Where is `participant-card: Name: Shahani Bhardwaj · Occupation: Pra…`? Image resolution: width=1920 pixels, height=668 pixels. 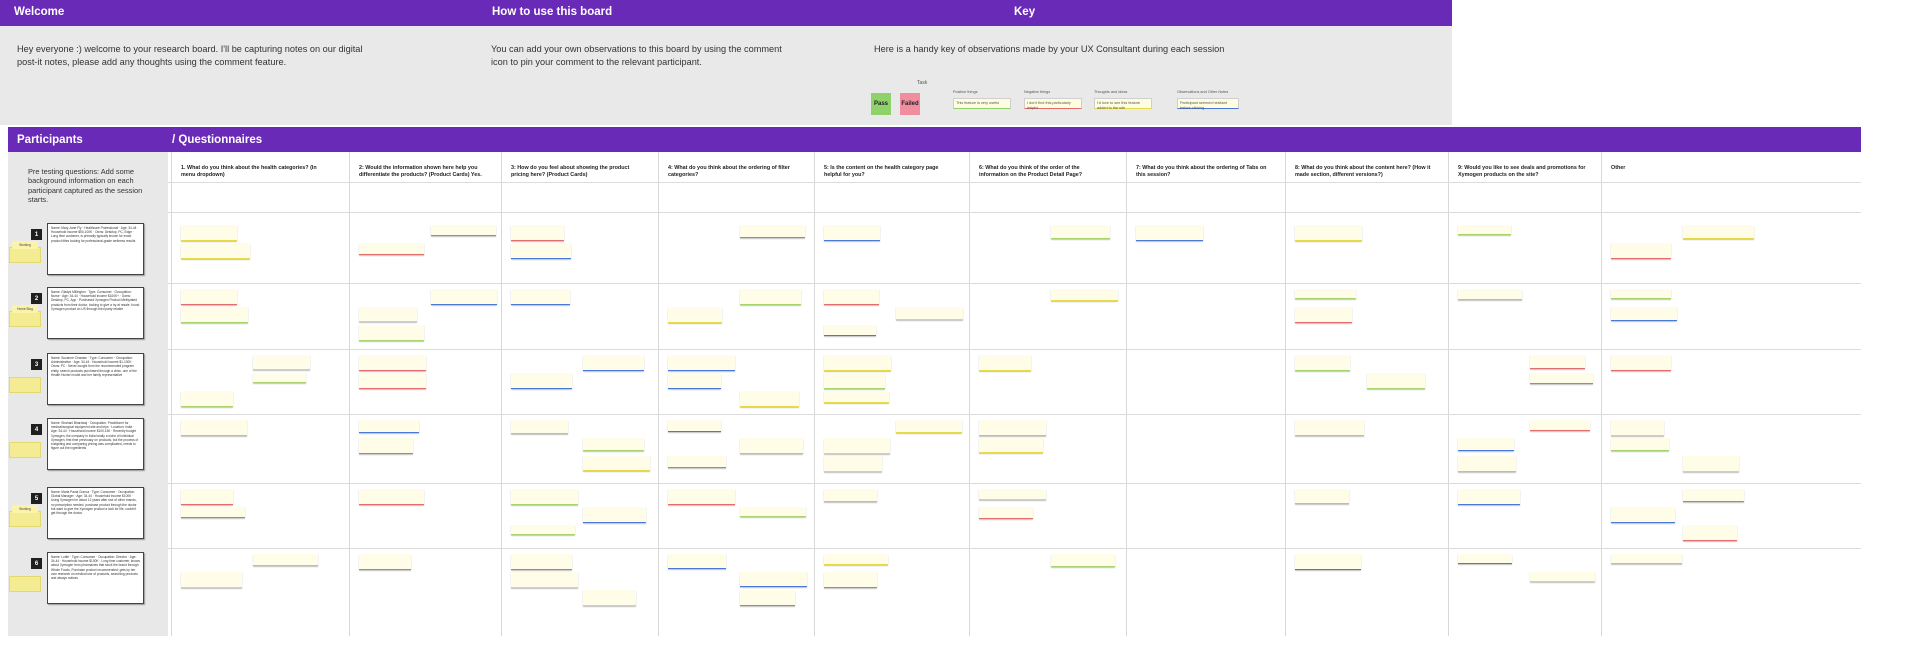
participant-card: Name: Shahani Bhardwaj · Occupation: Pra… is located at coordinates (95, 444).